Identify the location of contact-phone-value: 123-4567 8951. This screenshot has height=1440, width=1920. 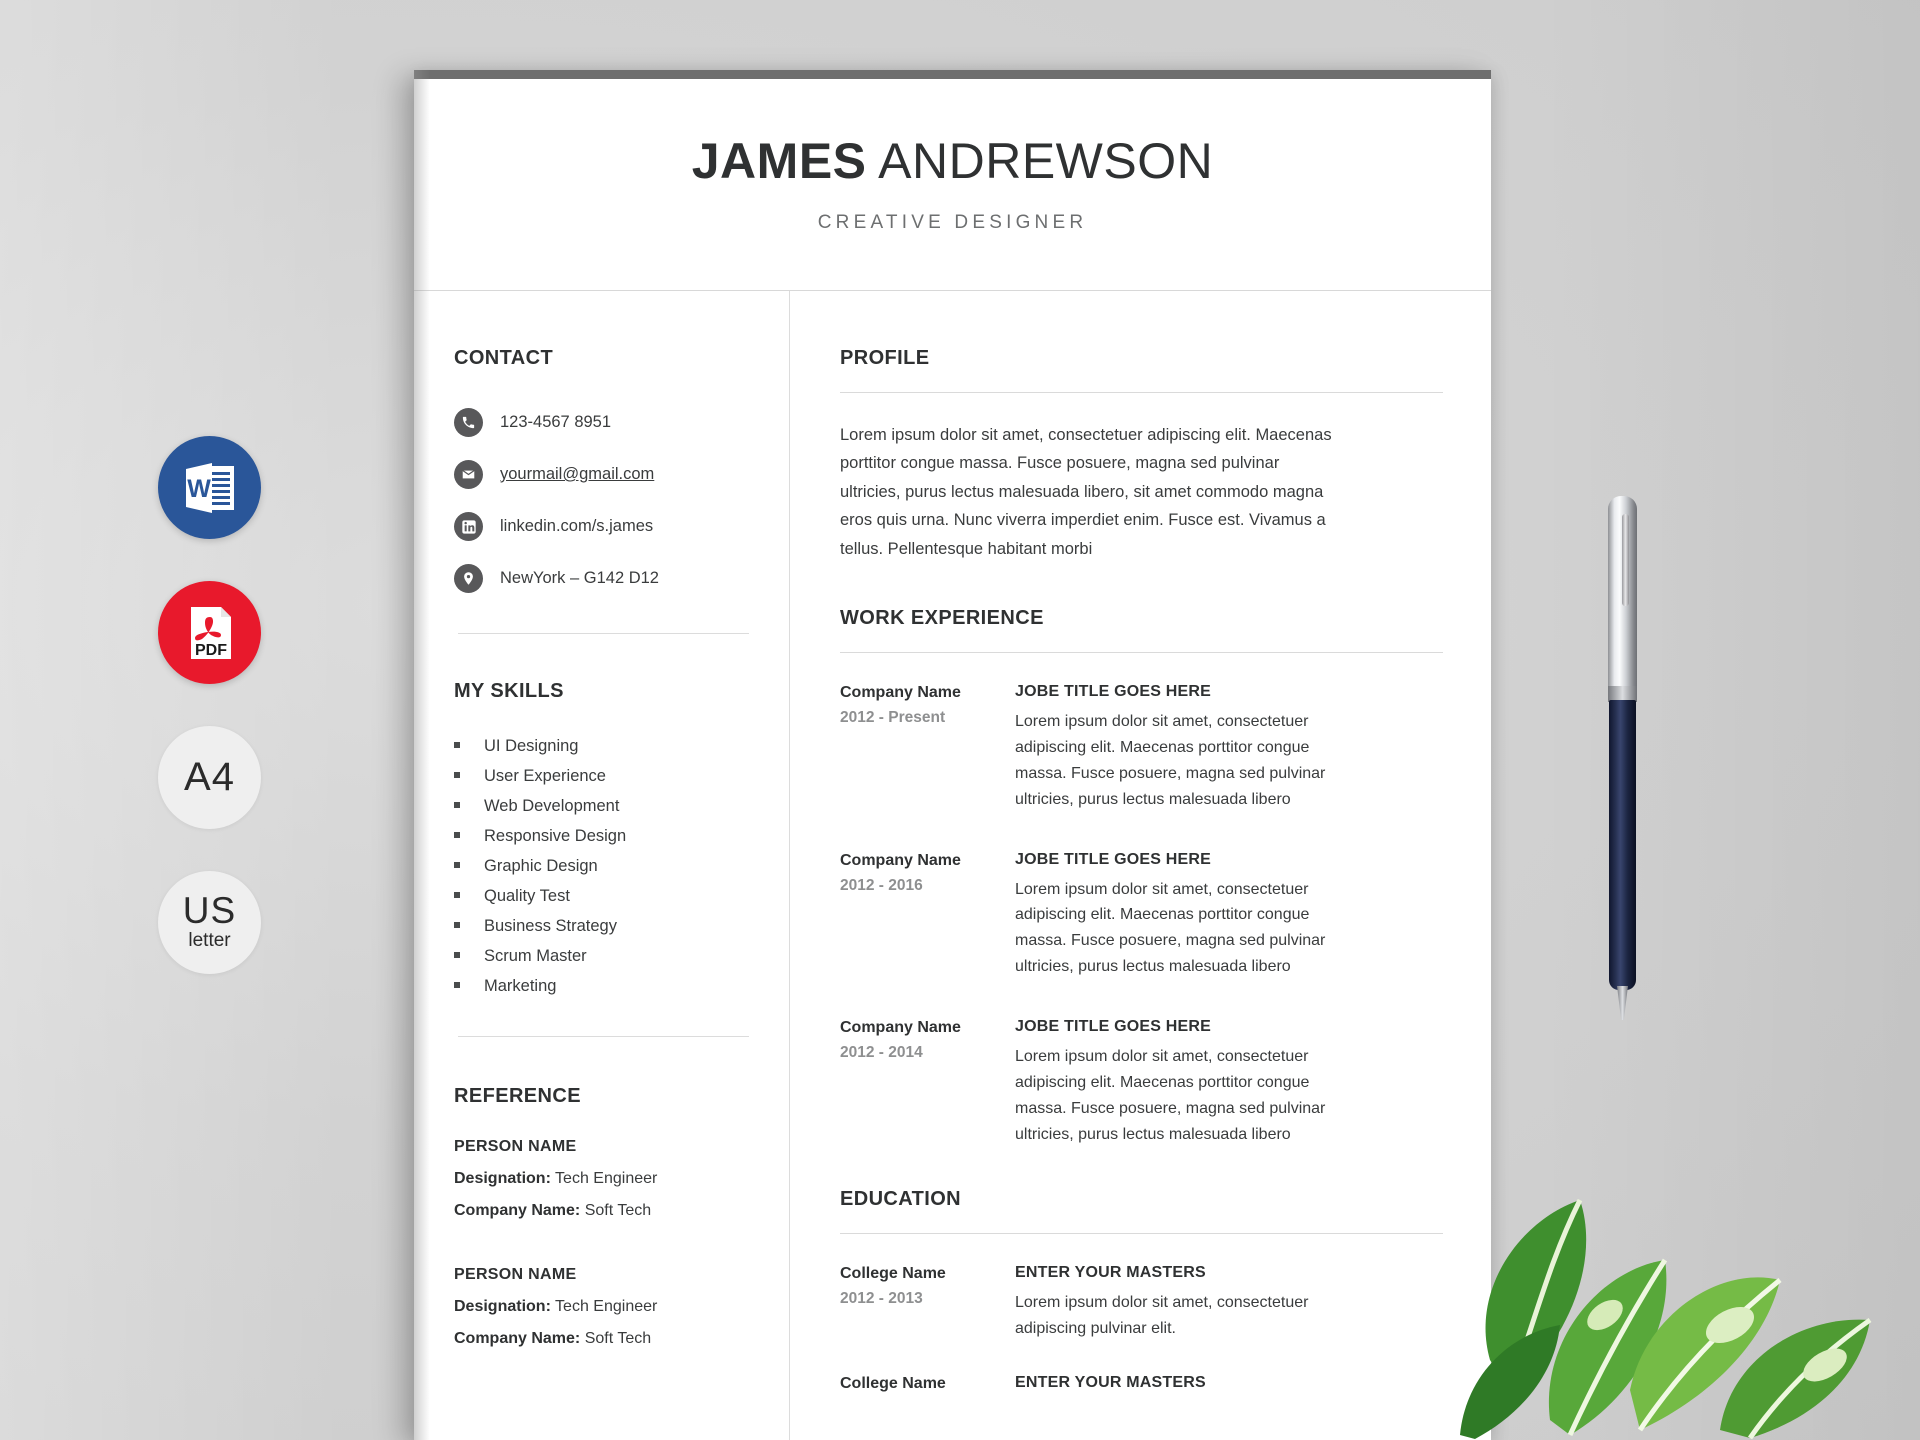
(556, 422).